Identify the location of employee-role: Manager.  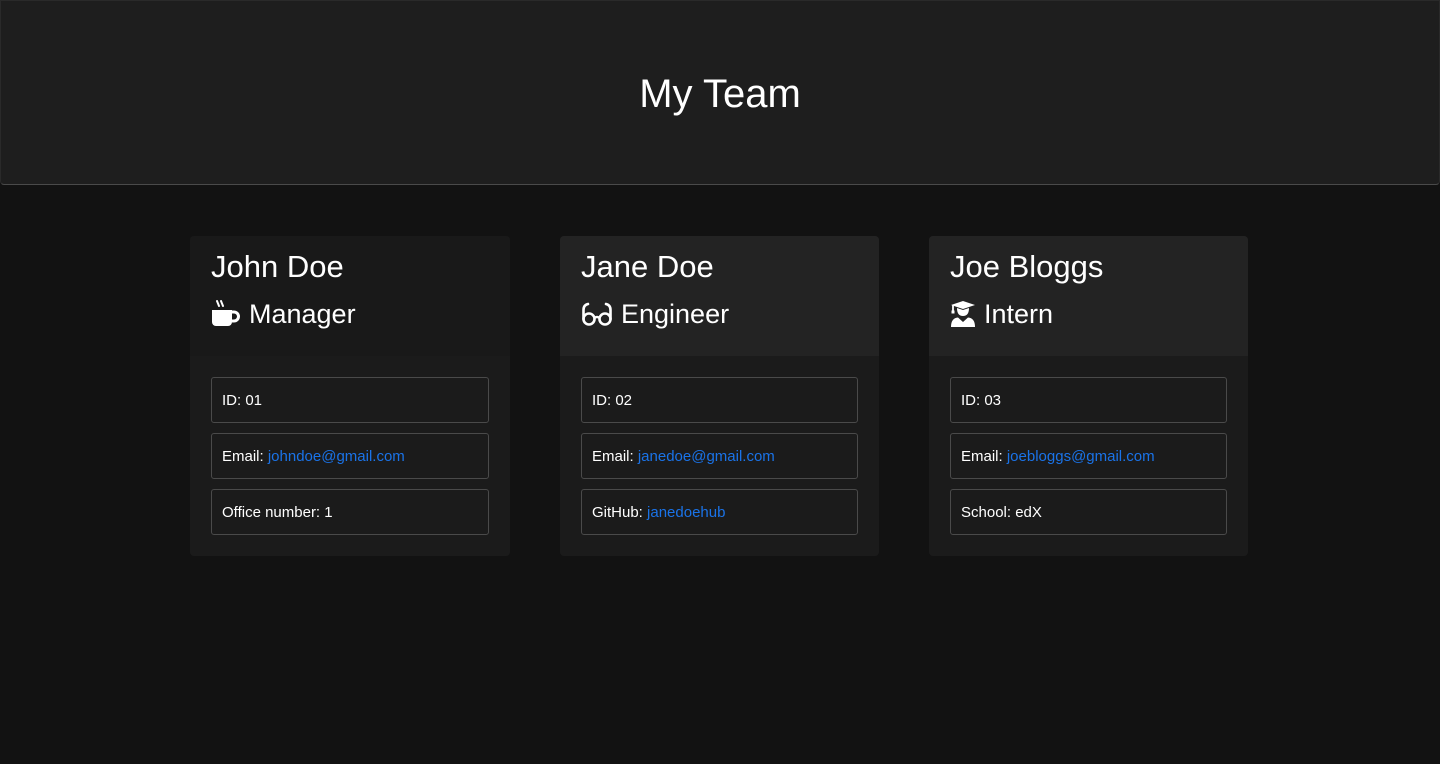
(350, 314).